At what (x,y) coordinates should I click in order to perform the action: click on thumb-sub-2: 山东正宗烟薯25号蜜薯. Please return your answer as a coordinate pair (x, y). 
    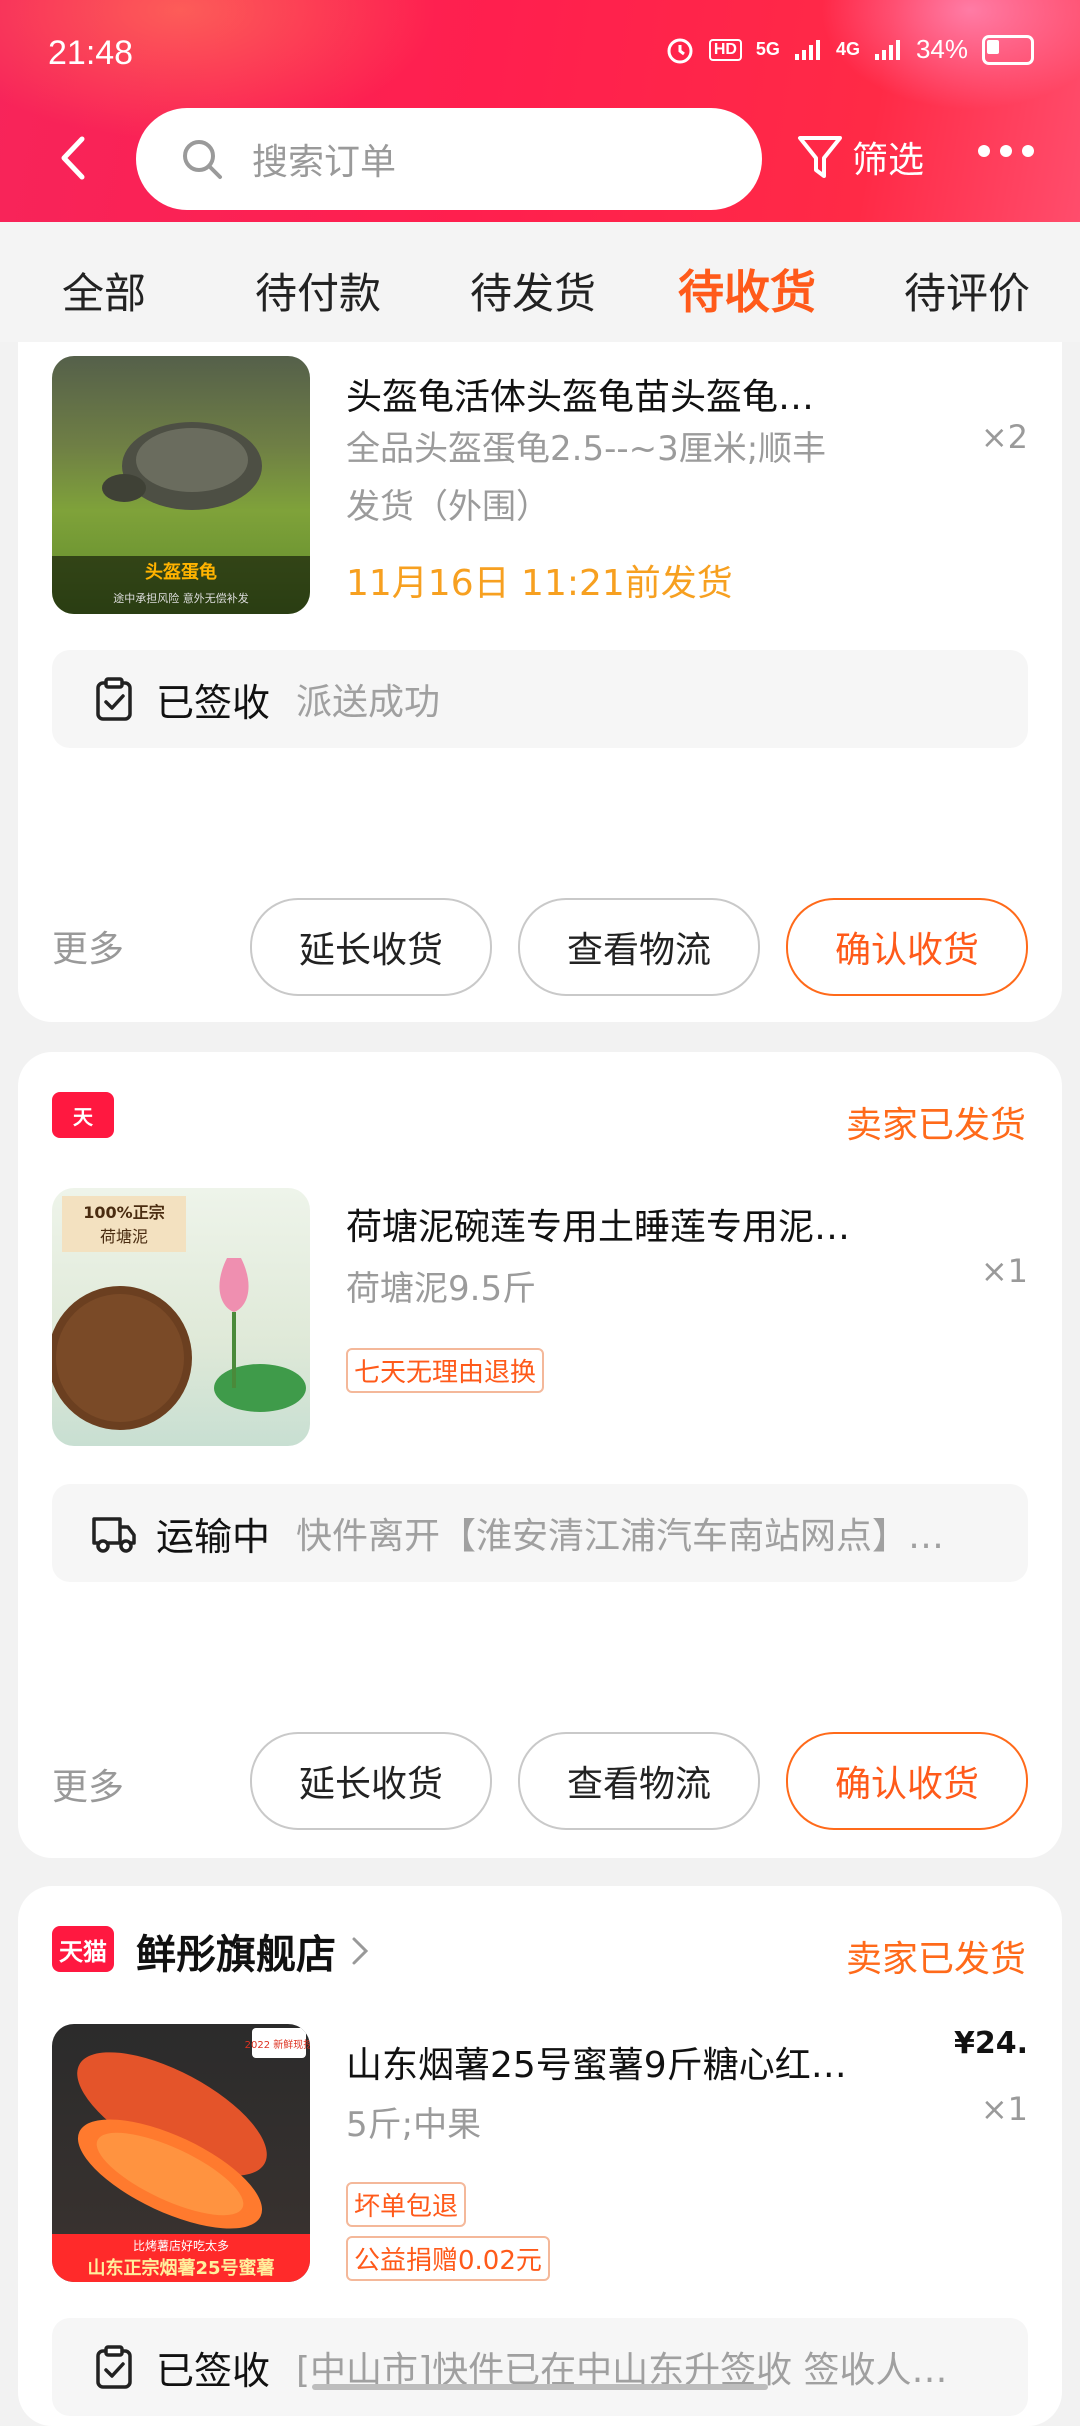
    Looking at the image, I should click on (180, 2268).